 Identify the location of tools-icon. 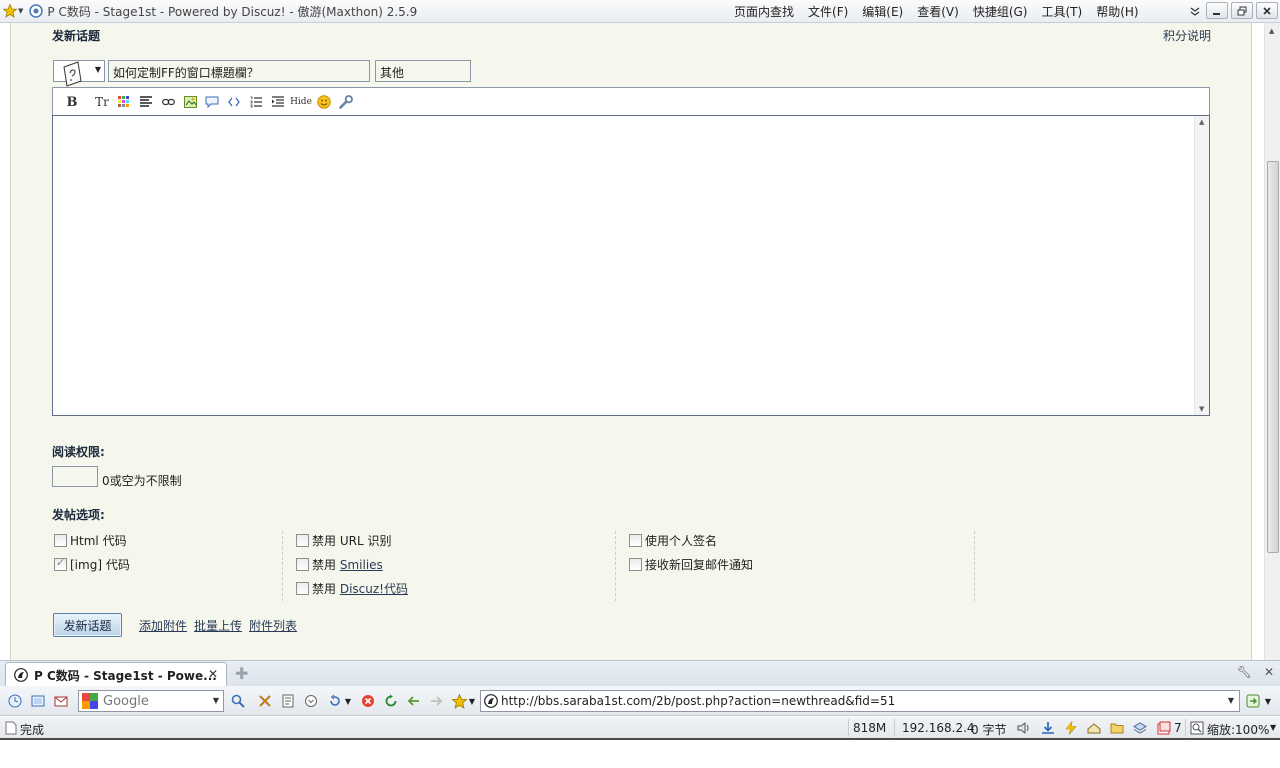
(265, 701).